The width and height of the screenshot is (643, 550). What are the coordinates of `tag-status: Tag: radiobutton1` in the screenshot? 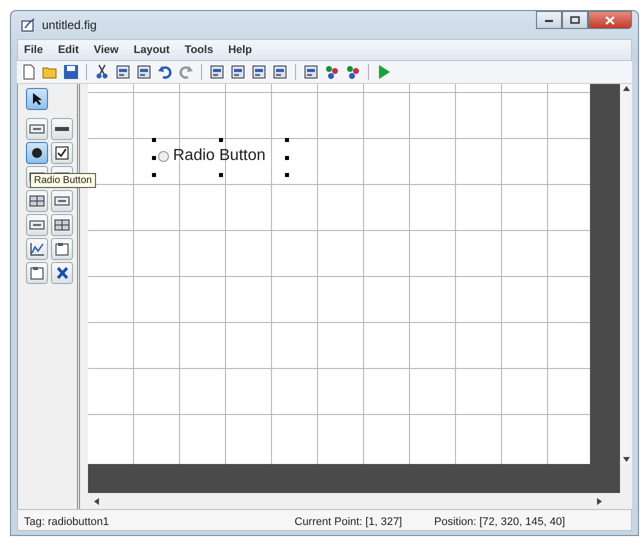 It's located at (67, 522).